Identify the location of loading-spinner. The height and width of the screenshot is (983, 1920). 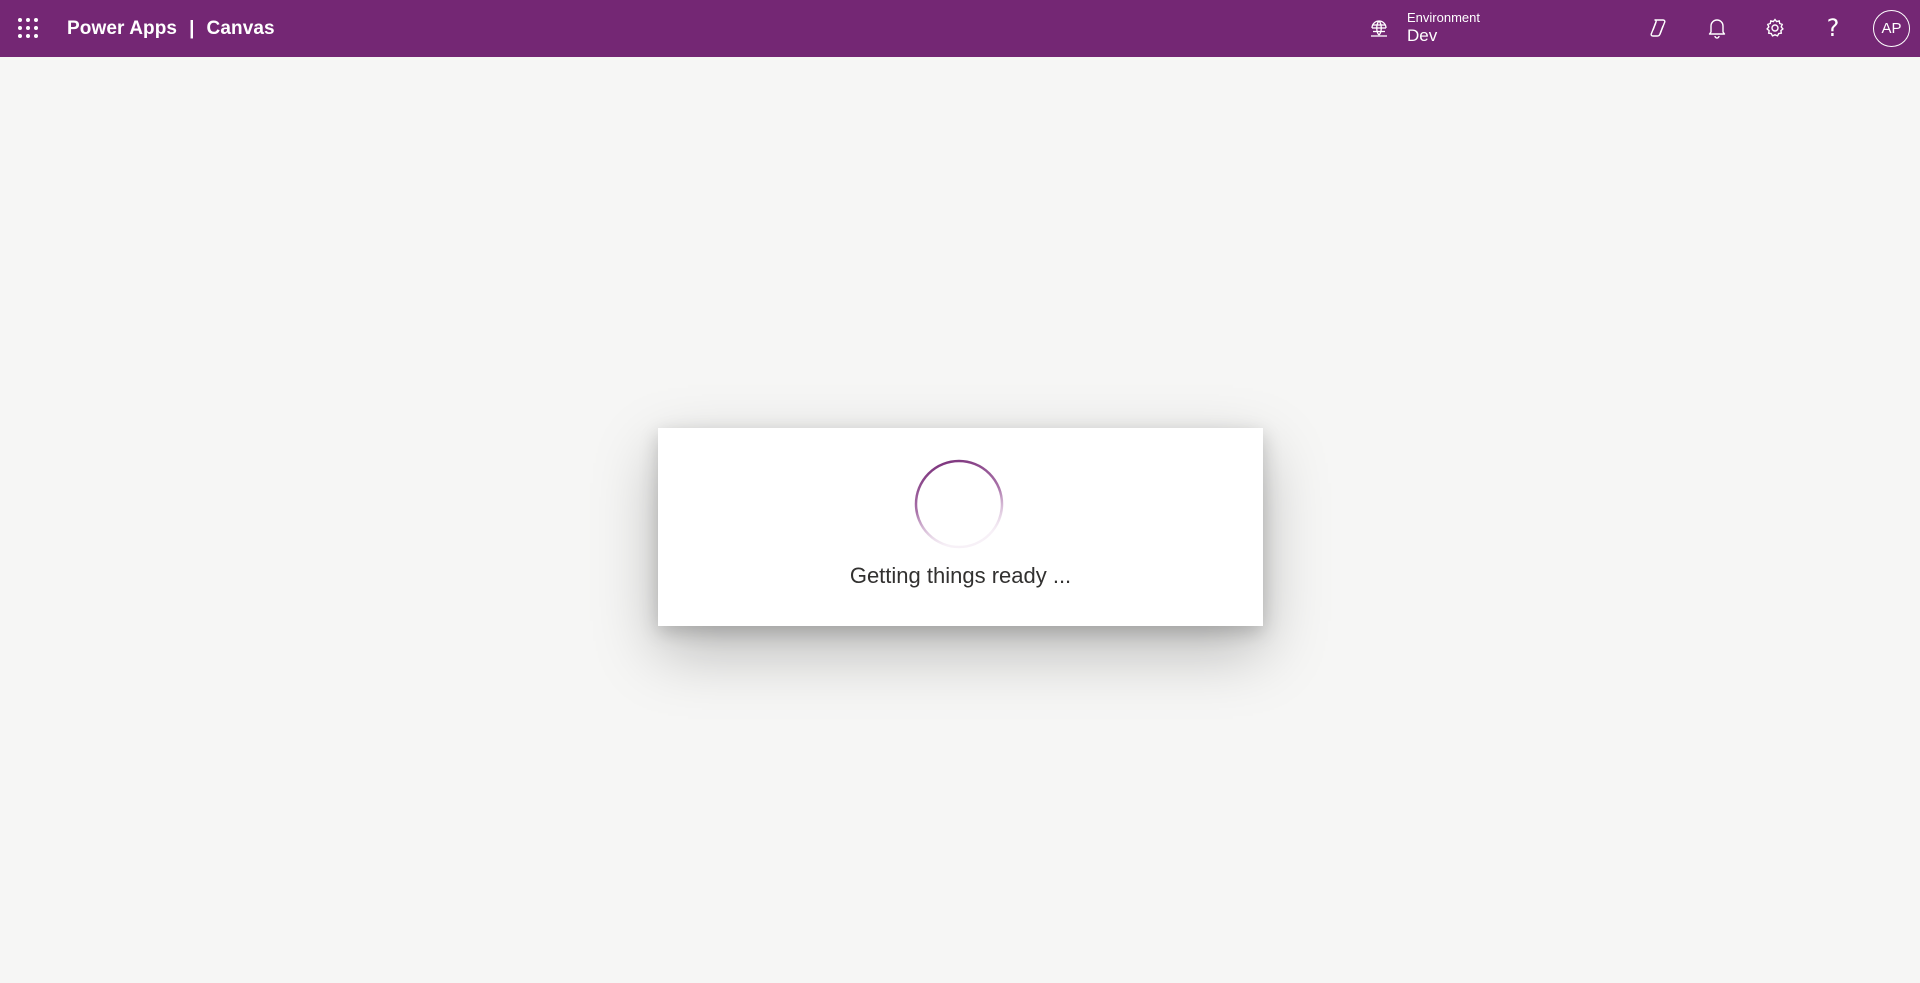
(959, 504).